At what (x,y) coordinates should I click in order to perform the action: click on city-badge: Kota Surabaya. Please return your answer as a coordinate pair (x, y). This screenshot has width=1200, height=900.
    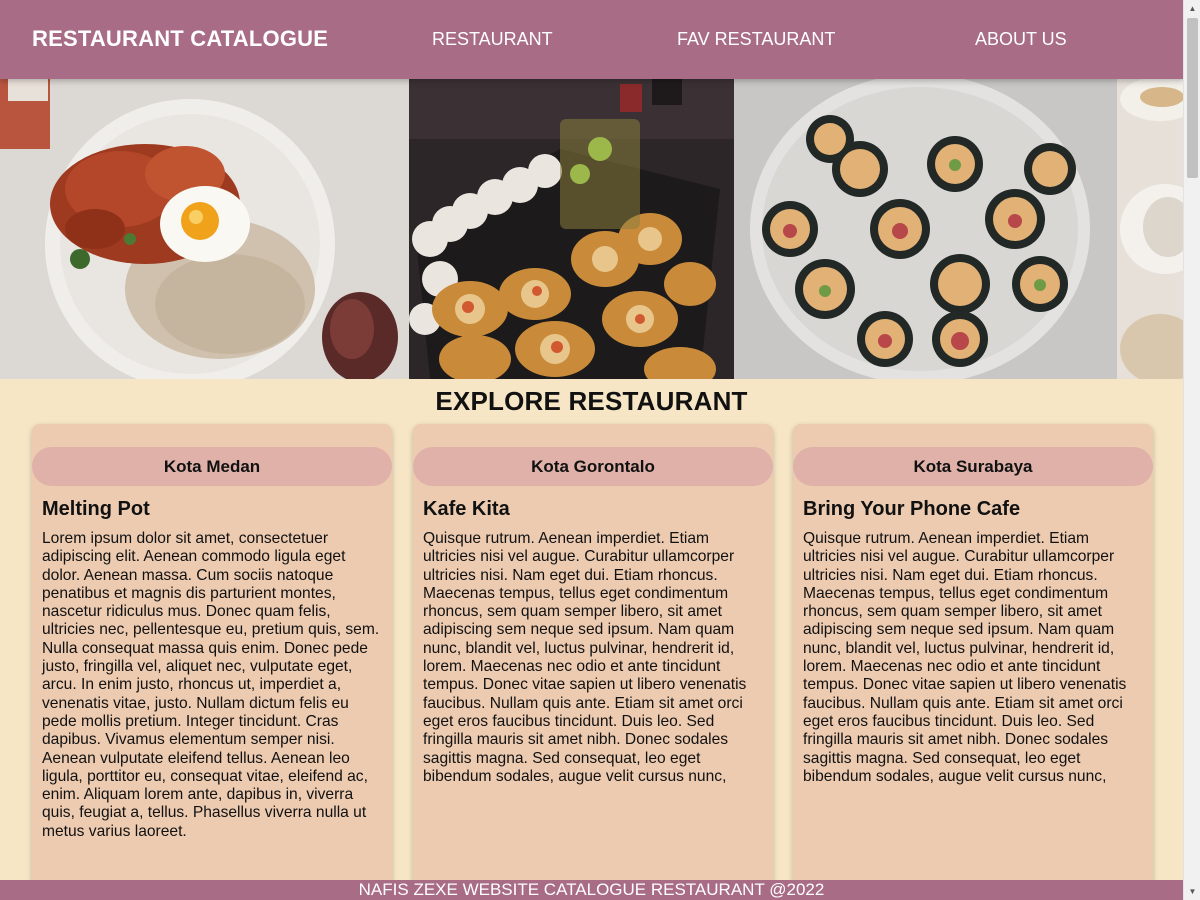
    Looking at the image, I should click on (973, 466).